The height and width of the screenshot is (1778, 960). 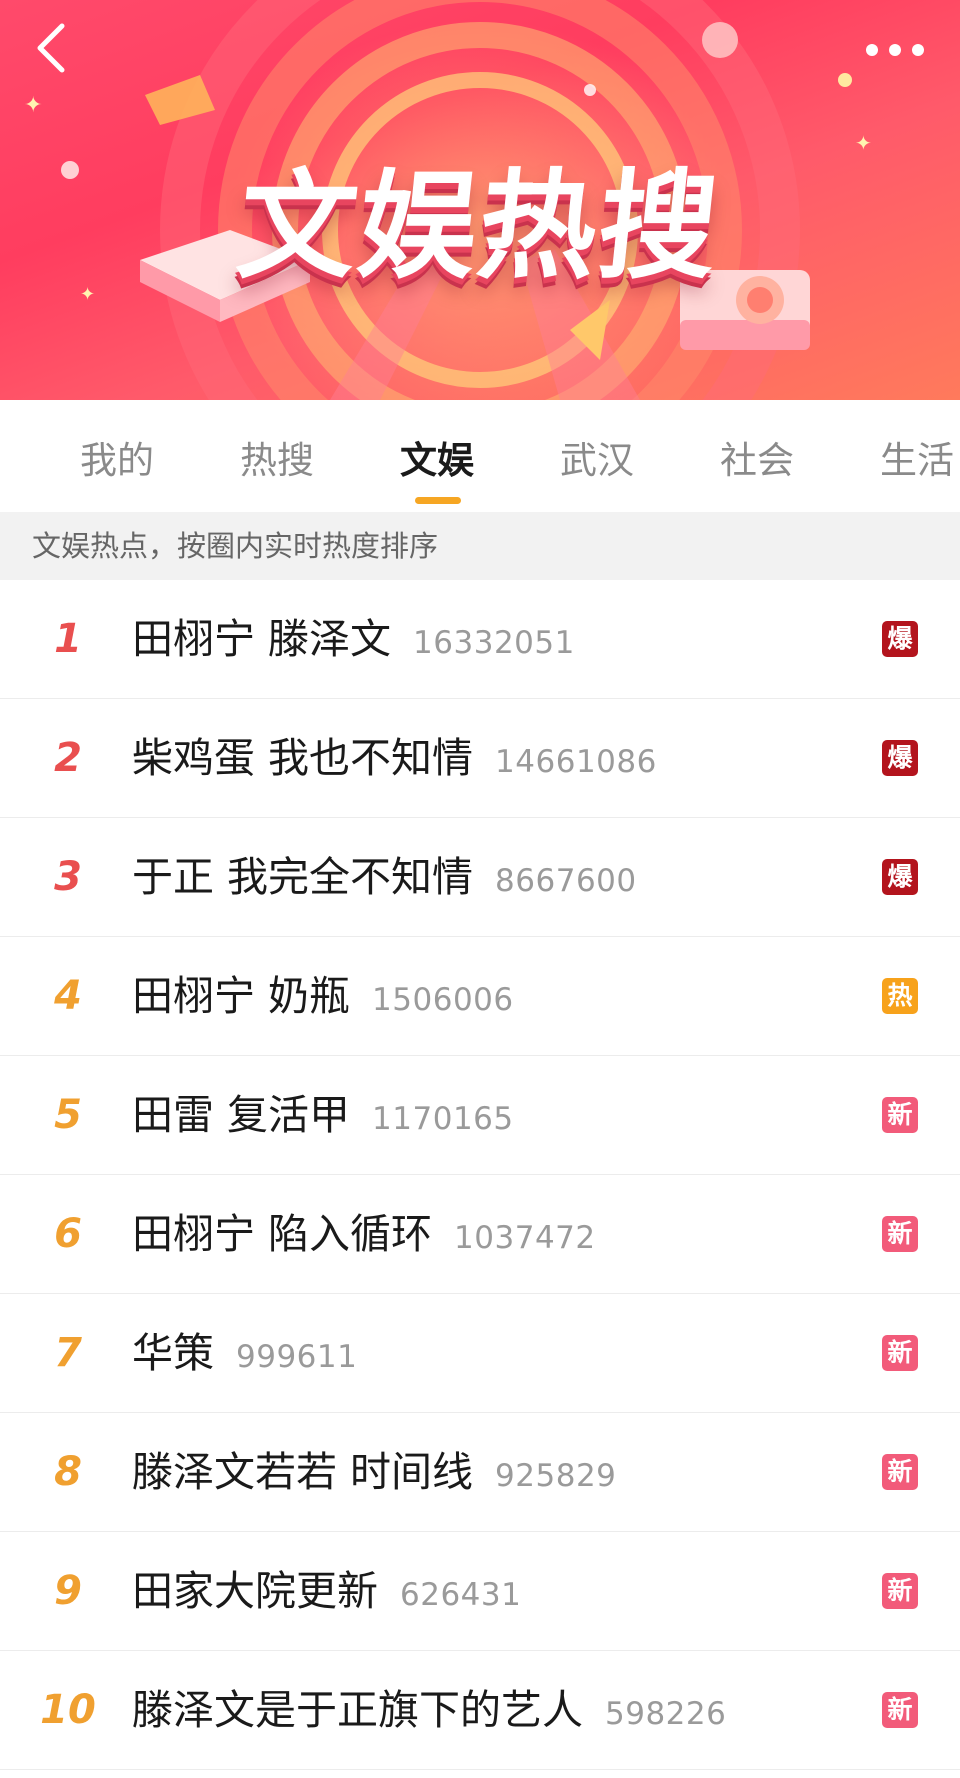 I want to click on topic-title: 滕泽文是于正旗下的艺人, so click(x=357, y=1710).